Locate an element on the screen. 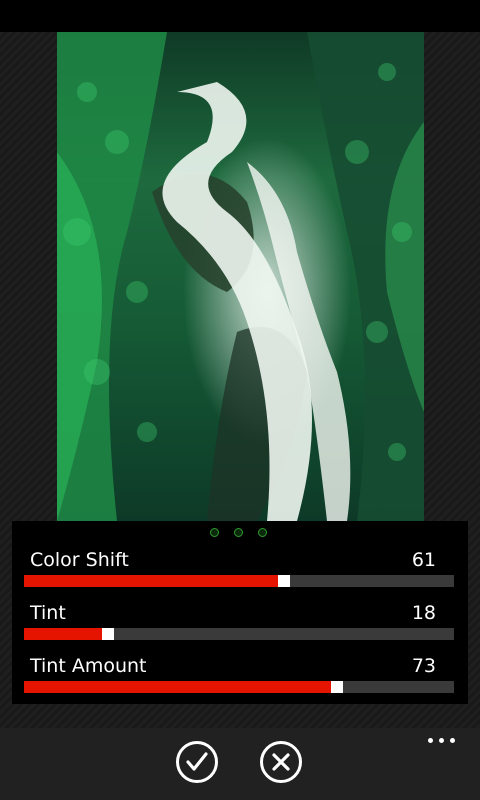 Image resolution: width=480 pixels, height=800 pixels. status-bar is located at coordinates (240, 16).